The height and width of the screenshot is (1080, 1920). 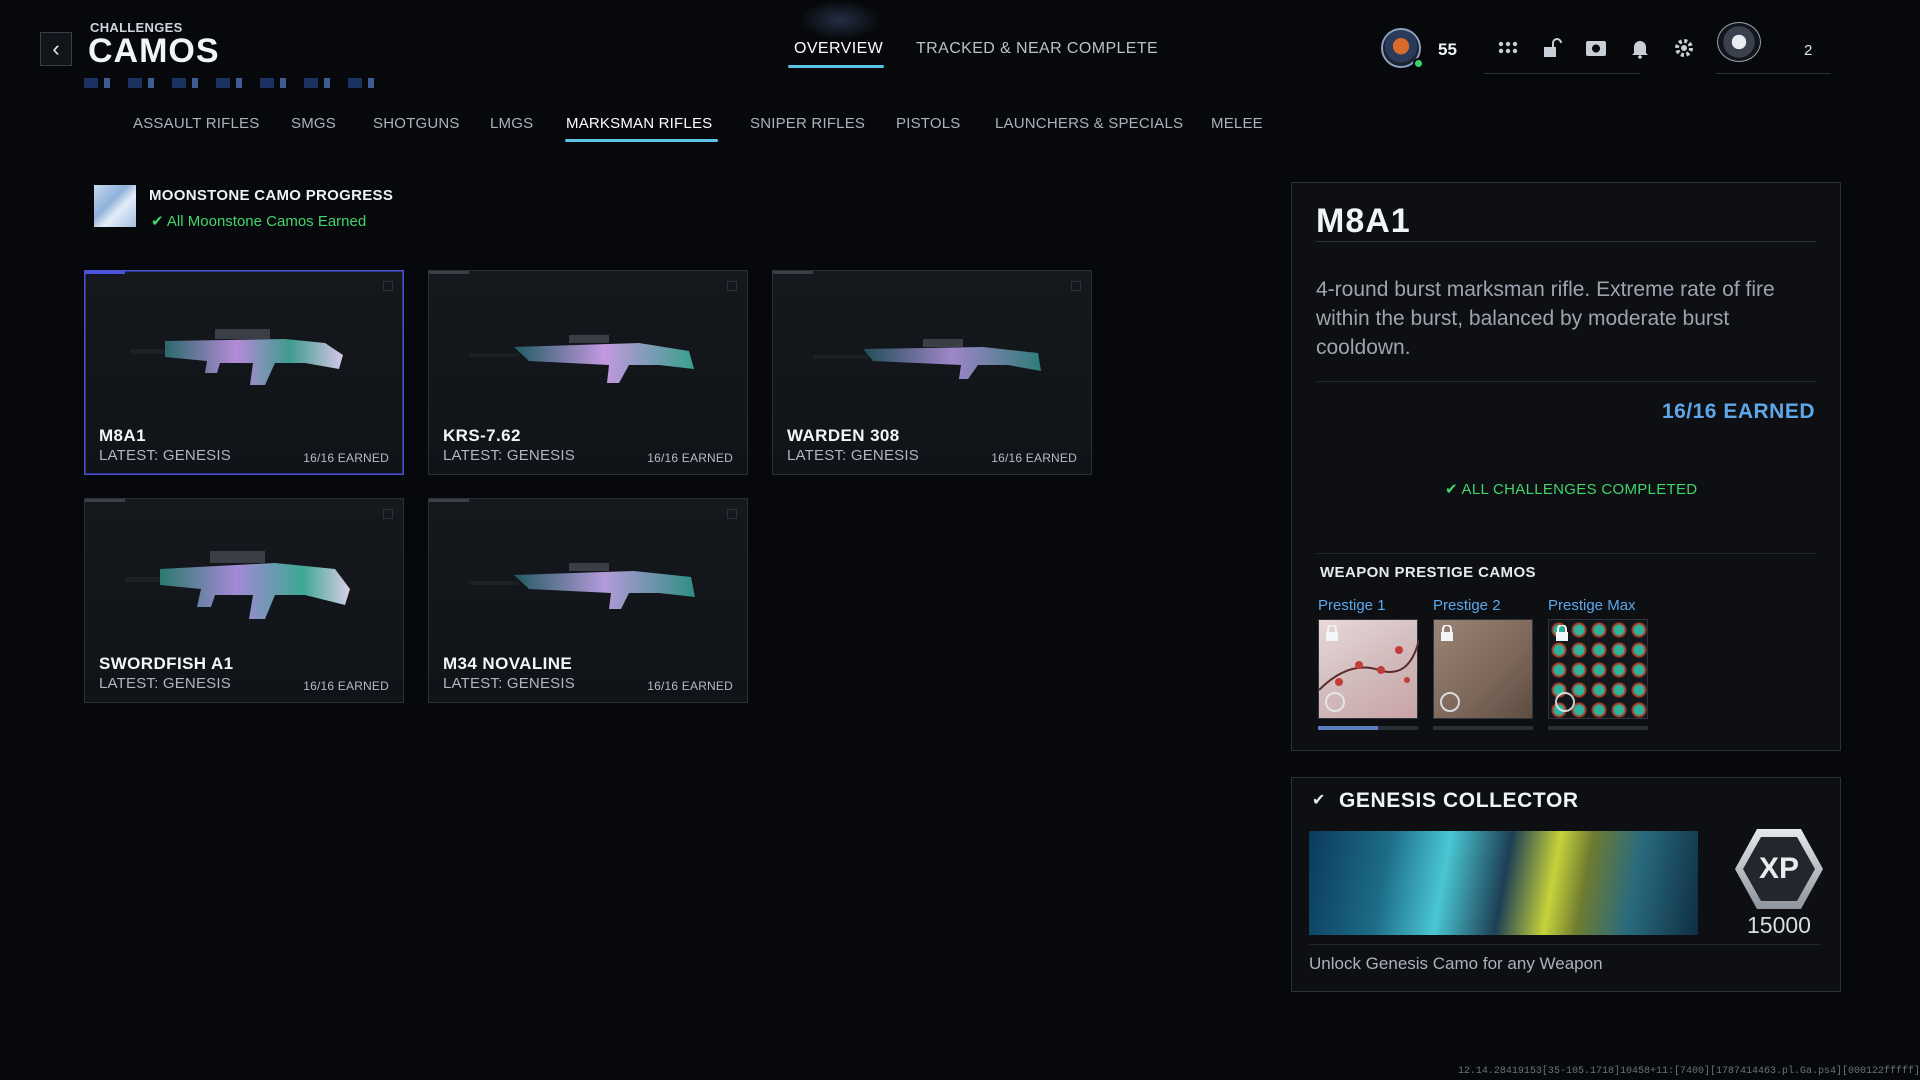 I want to click on category-shotguns: SHOTGUNS, so click(x=416, y=123).